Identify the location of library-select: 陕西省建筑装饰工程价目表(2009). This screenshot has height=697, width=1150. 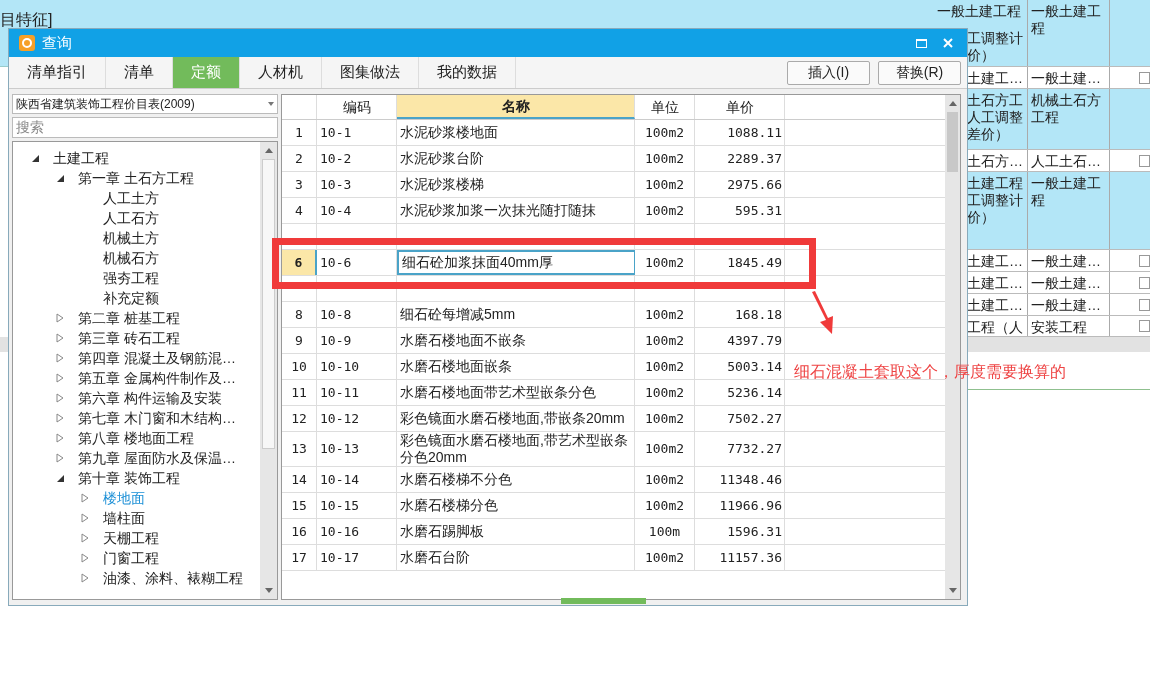
(145, 104).